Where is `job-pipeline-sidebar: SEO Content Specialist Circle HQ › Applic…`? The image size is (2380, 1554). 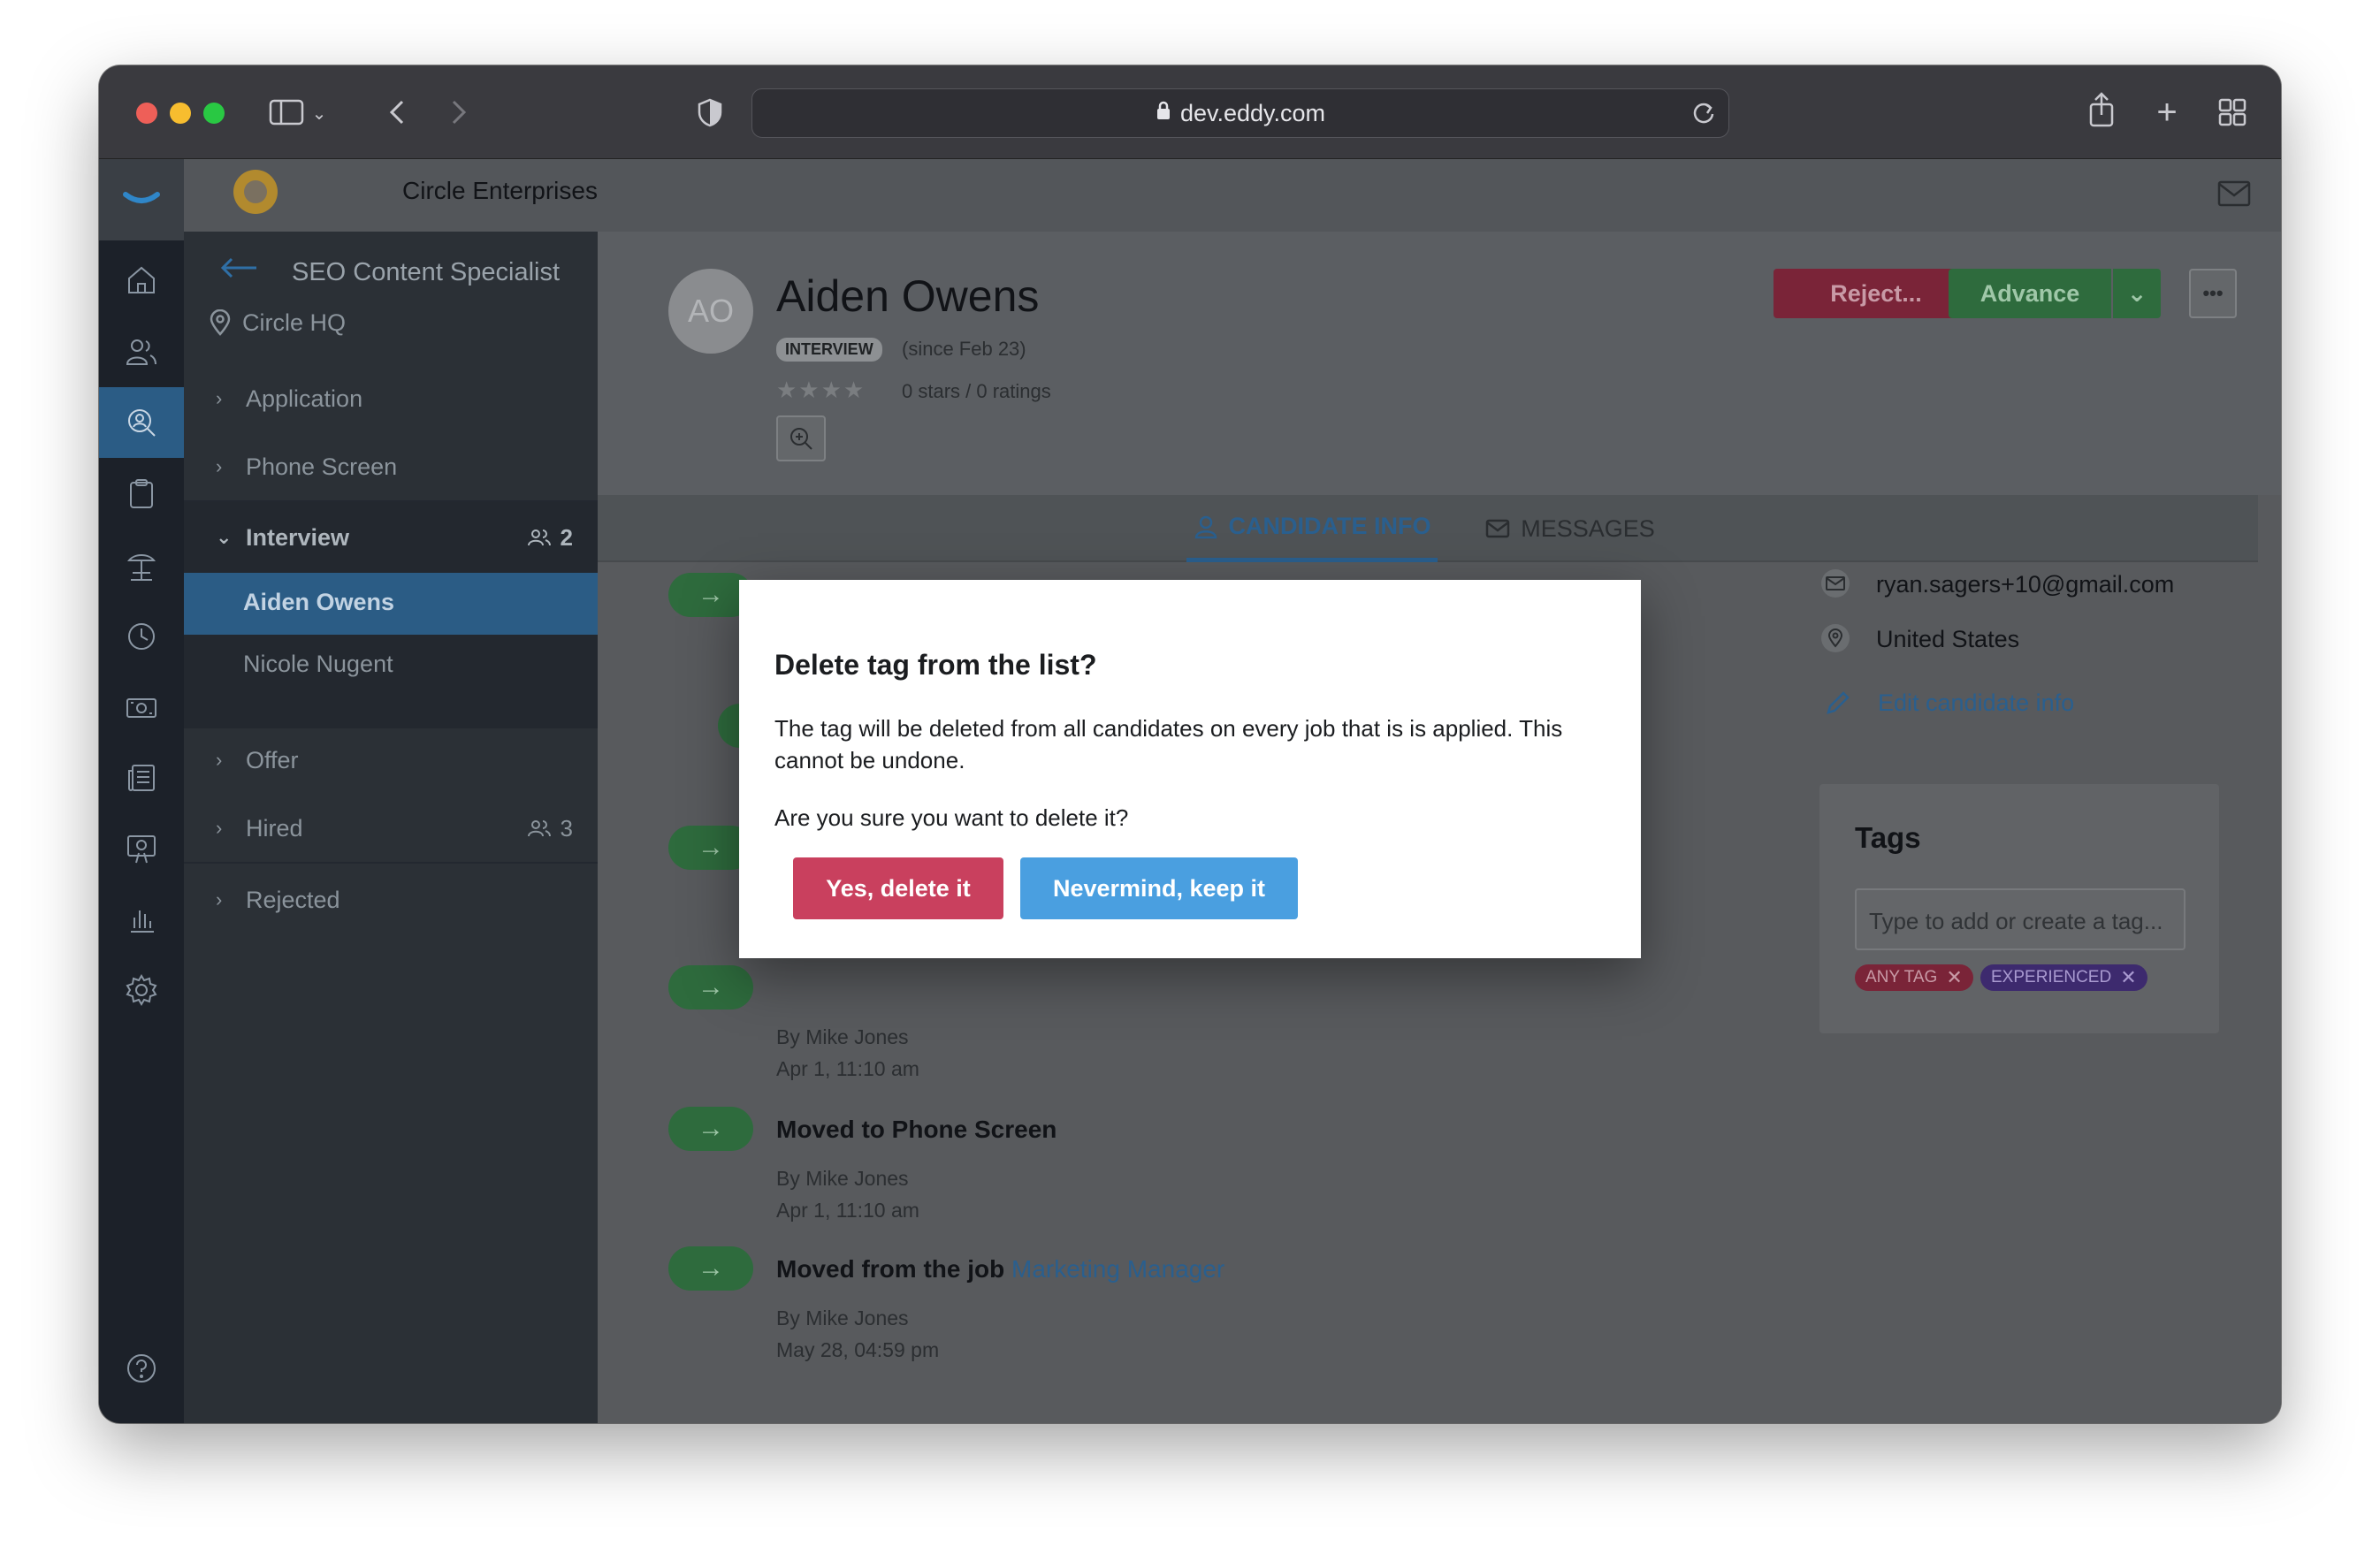 job-pipeline-sidebar: SEO Content Specialist Circle HQ › Applic… is located at coordinates (391, 827).